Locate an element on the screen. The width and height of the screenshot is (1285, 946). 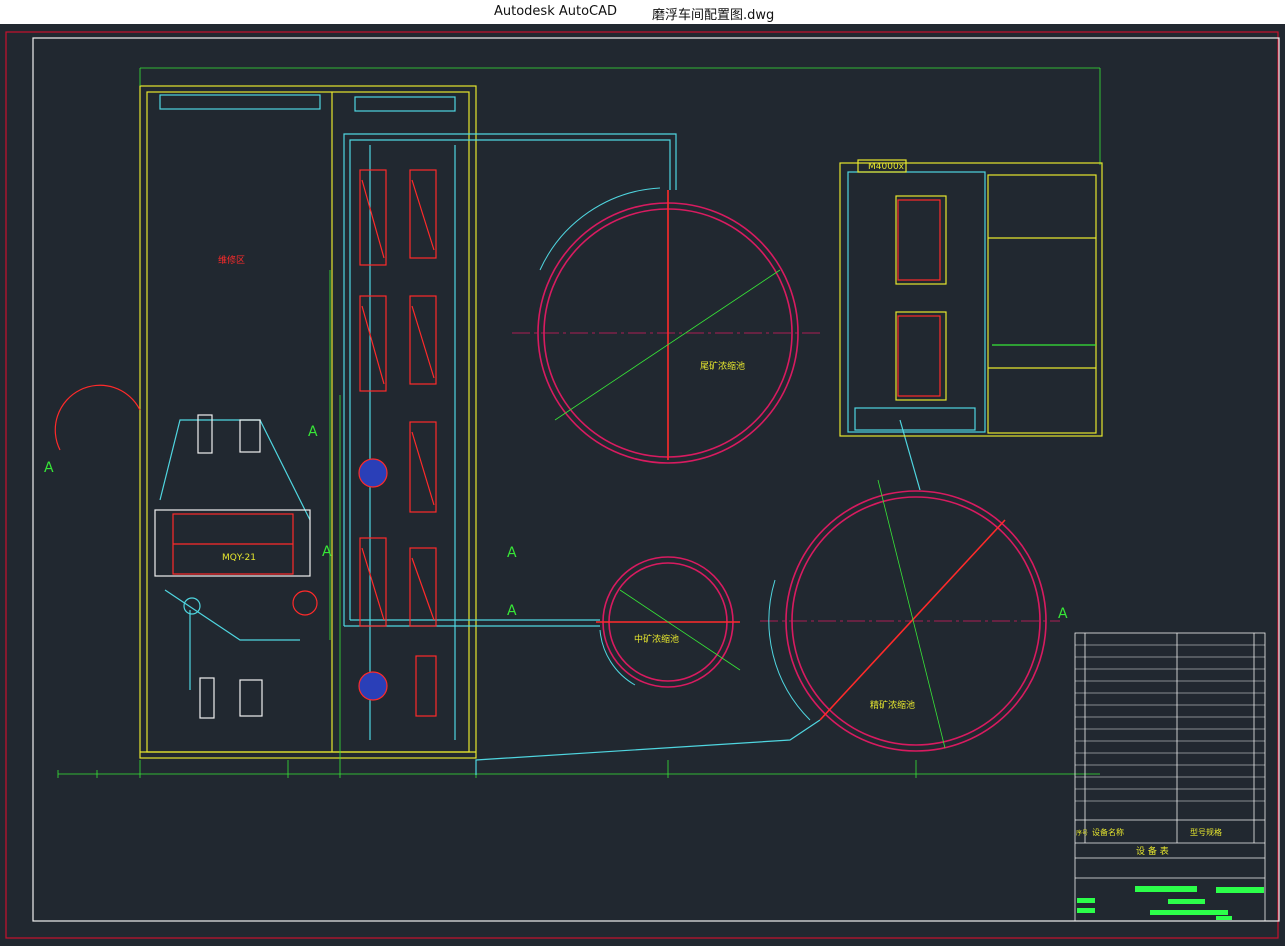
control-room is located at coordinates (971, 298).